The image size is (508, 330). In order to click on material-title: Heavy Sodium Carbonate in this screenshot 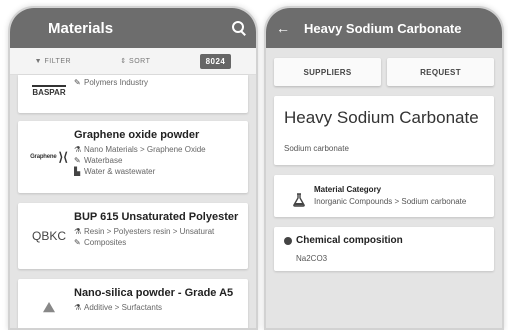, I will do `click(381, 117)`.